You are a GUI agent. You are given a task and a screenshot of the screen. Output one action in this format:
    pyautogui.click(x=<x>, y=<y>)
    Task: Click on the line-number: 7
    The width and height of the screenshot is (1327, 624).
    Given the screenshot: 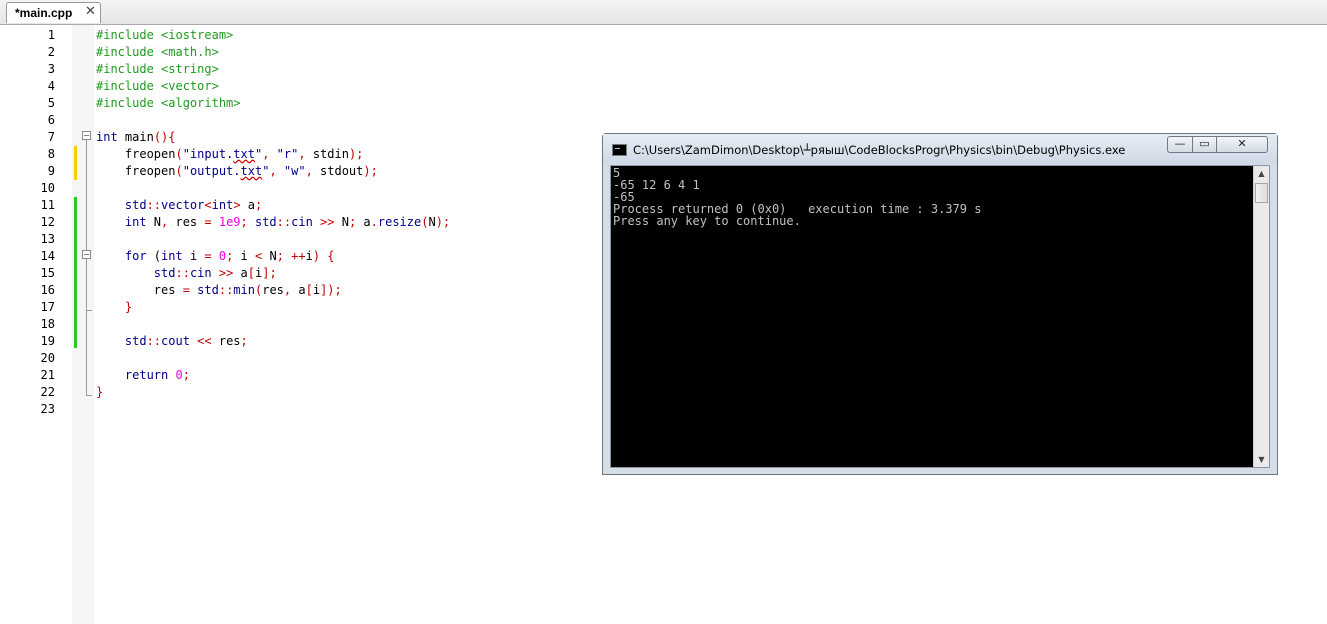 What is the action you would take?
    pyautogui.click(x=51, y=137)
    